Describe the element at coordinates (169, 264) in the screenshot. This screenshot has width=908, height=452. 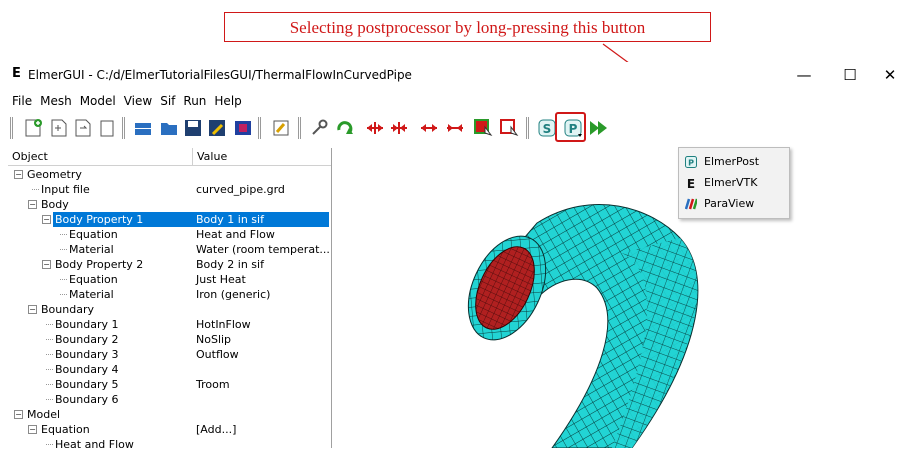
I see `tree-row: − Body Property 2 Body 2 in sif` at that location.